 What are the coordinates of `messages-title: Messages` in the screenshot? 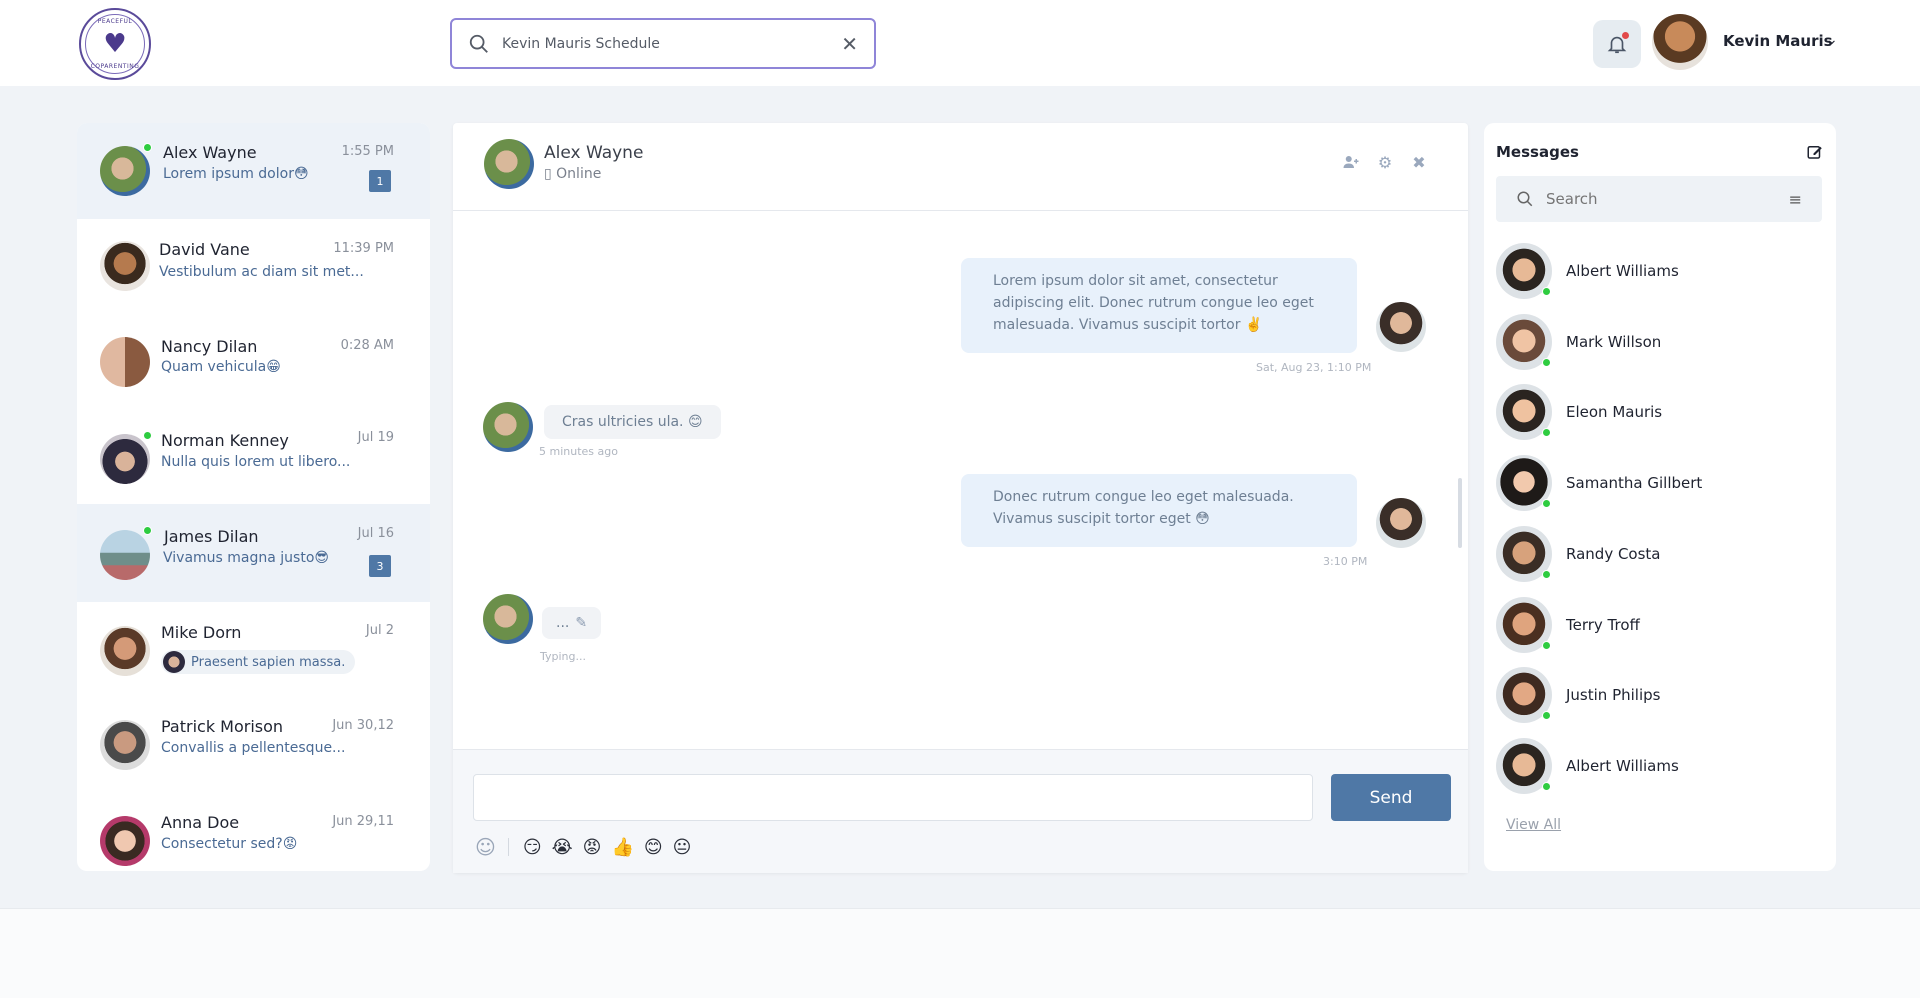 It's located at (1537, 152).